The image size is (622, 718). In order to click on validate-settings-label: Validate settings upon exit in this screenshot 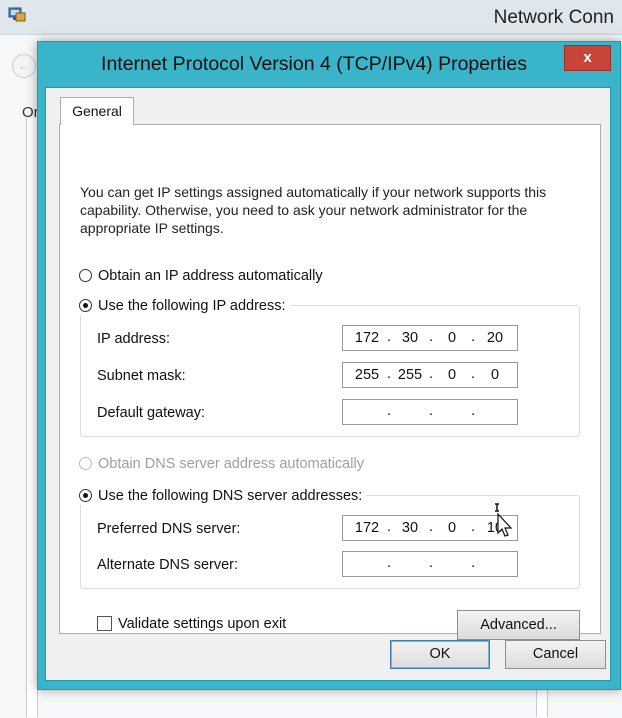, I will do `click(202, 624)`.